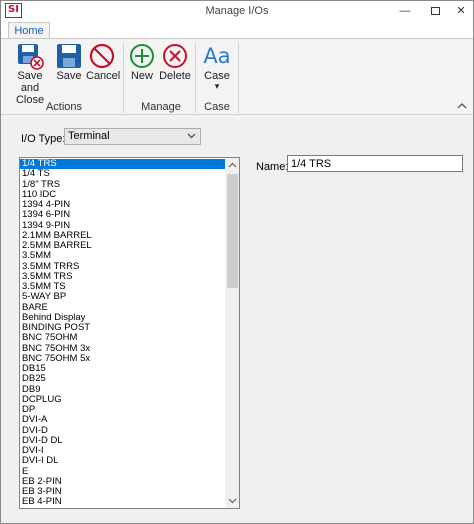 This screenshot has width=474, height=524. Describe the element at coordinates (122, 440) in the screenshot. I see `list-item: DVI-D DL` at that location.